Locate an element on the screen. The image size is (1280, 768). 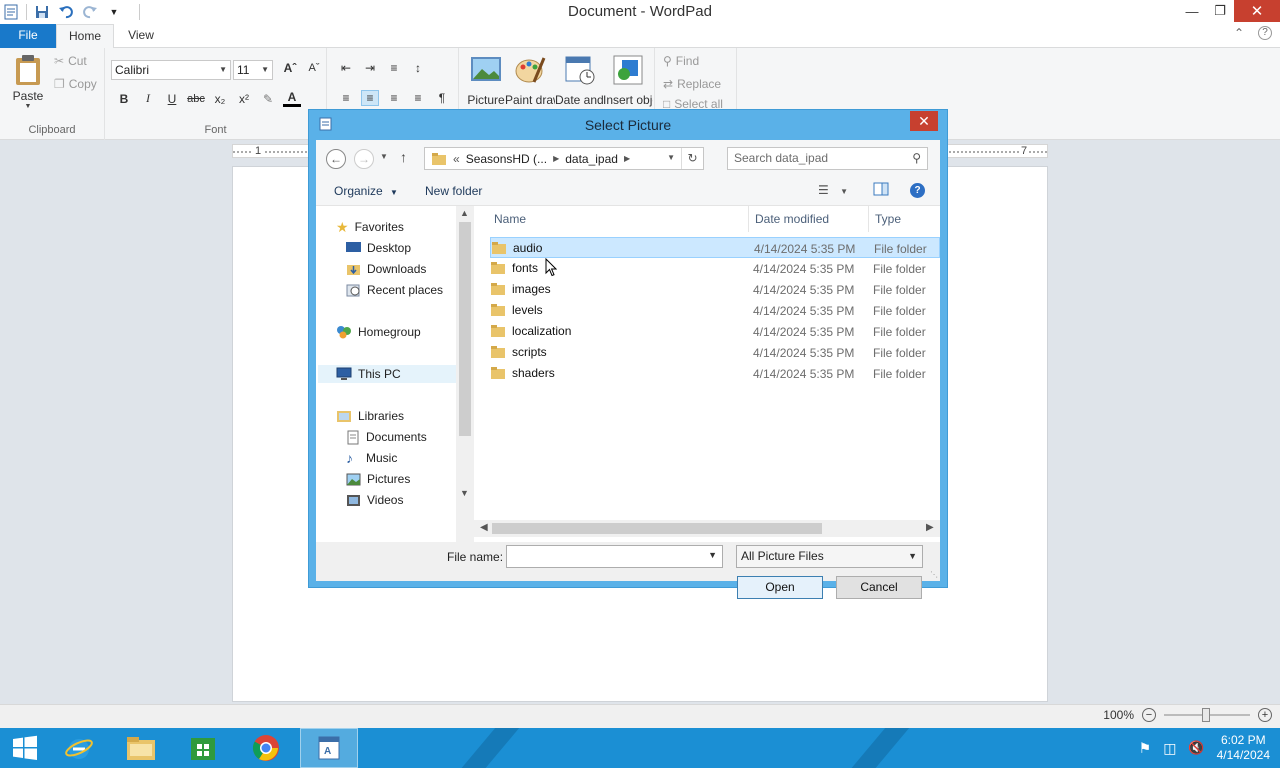
subscript-icon: x₂ is located at coordinates (220, 99).